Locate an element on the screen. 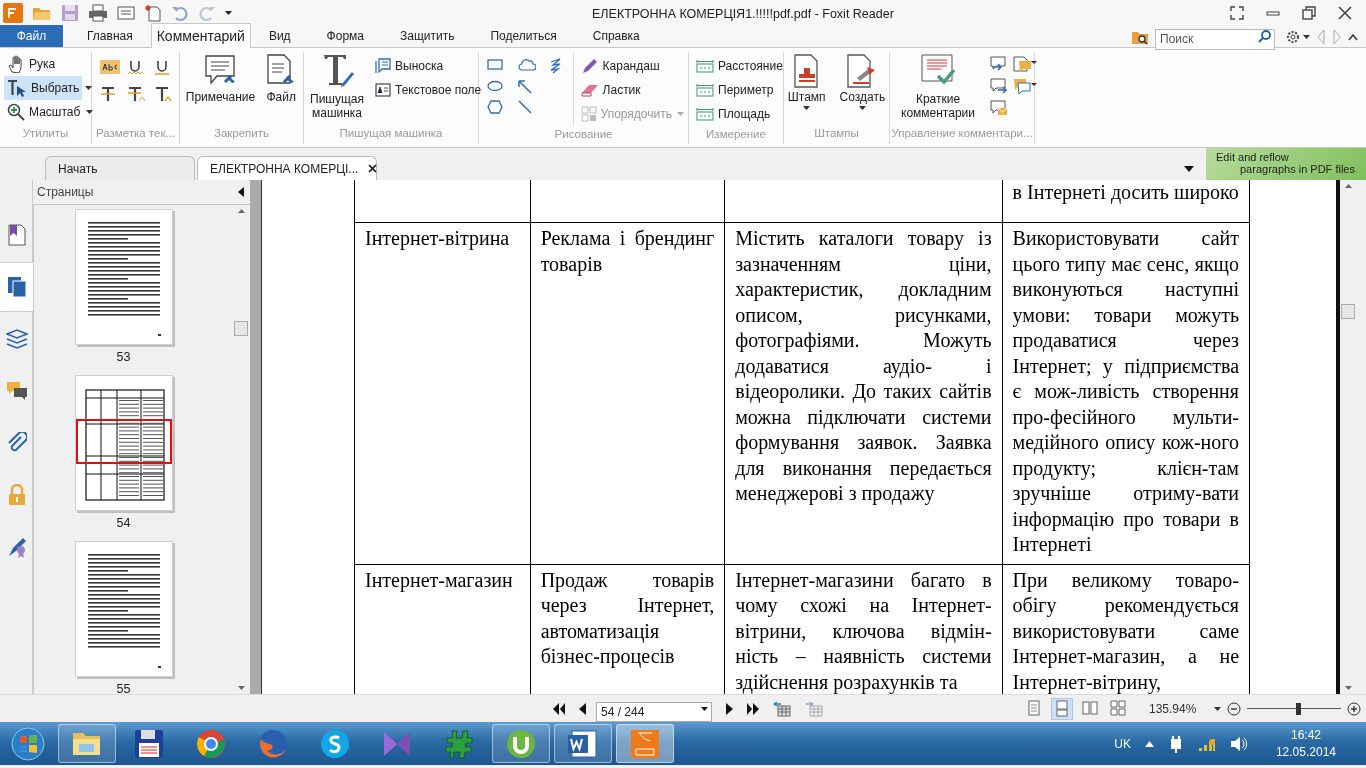  table-cell-text: Інтернет-вітрина is located at coordinates (438, 239).